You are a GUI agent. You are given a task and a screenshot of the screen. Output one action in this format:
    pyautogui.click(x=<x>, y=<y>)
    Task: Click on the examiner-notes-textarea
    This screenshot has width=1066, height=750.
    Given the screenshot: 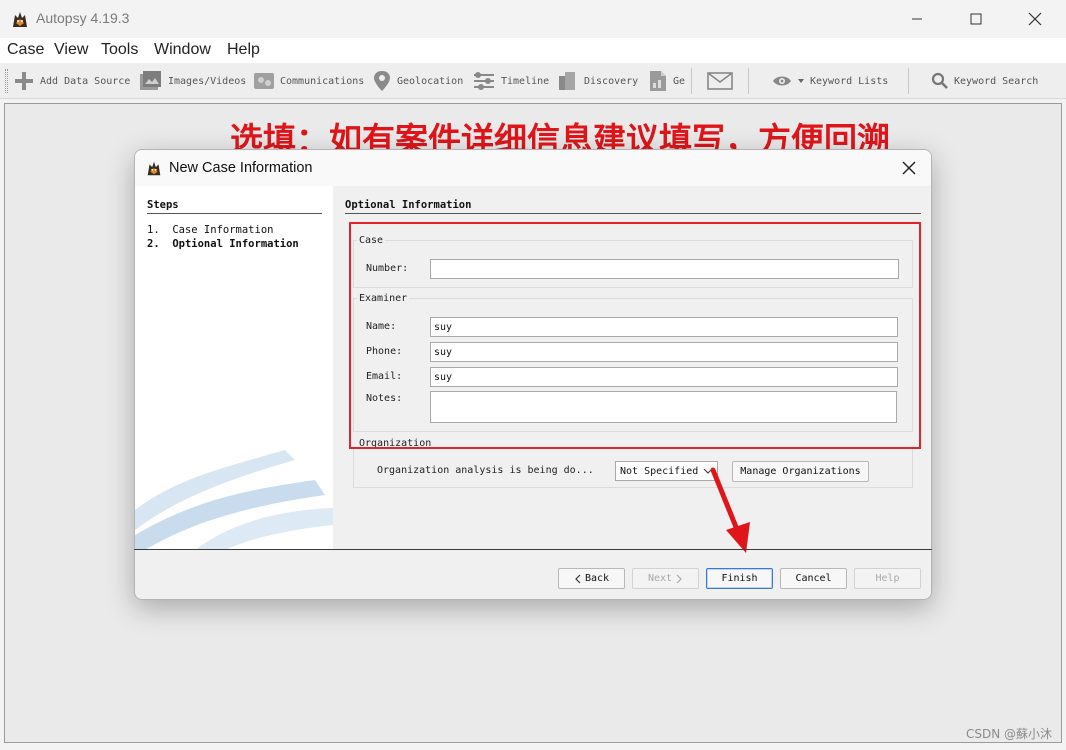 What is the action you would take?
    pyautogui.click(x=663, y=407)
    